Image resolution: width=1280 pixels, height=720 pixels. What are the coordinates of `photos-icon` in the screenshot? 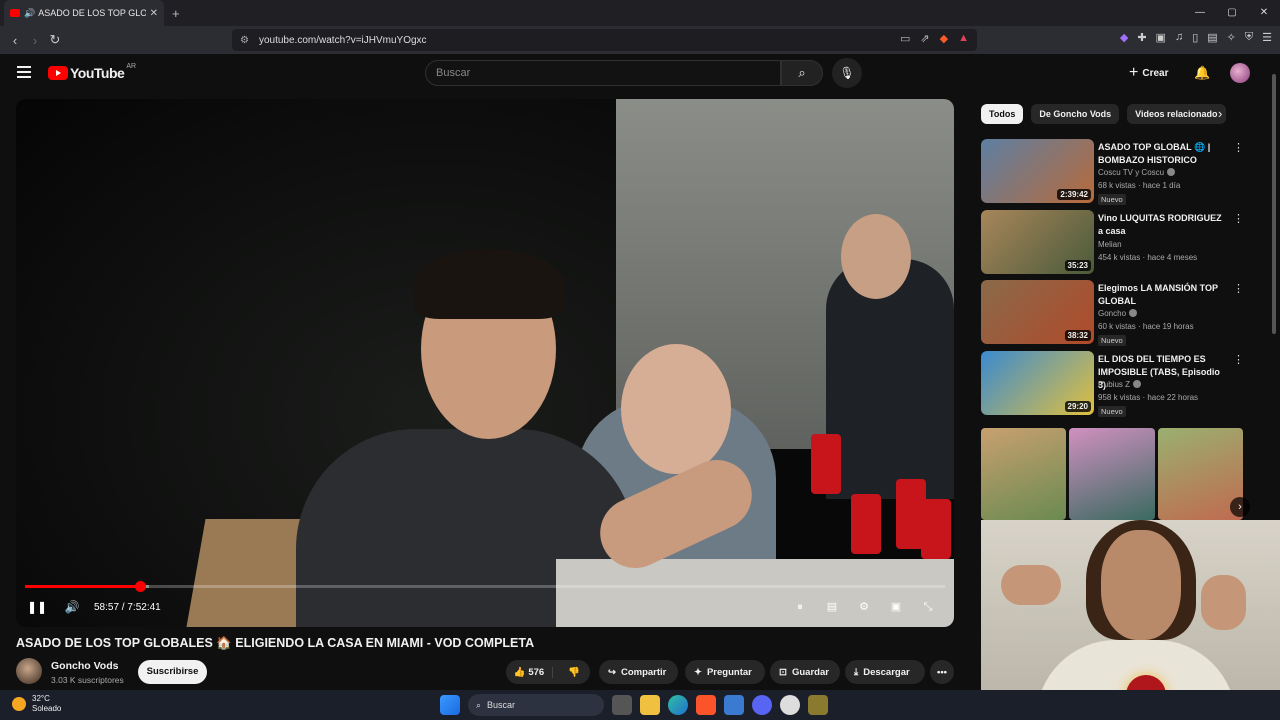 It's located at (734, 705).